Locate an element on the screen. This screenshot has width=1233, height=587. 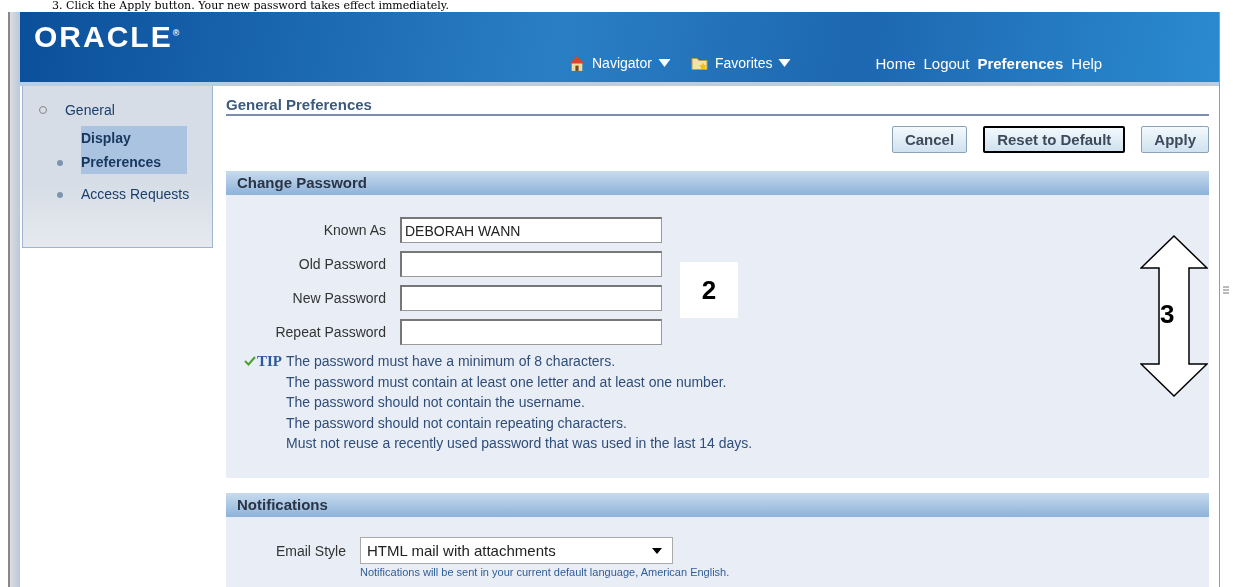
annotation-label: 3 is located at coordinates (1167, 314).